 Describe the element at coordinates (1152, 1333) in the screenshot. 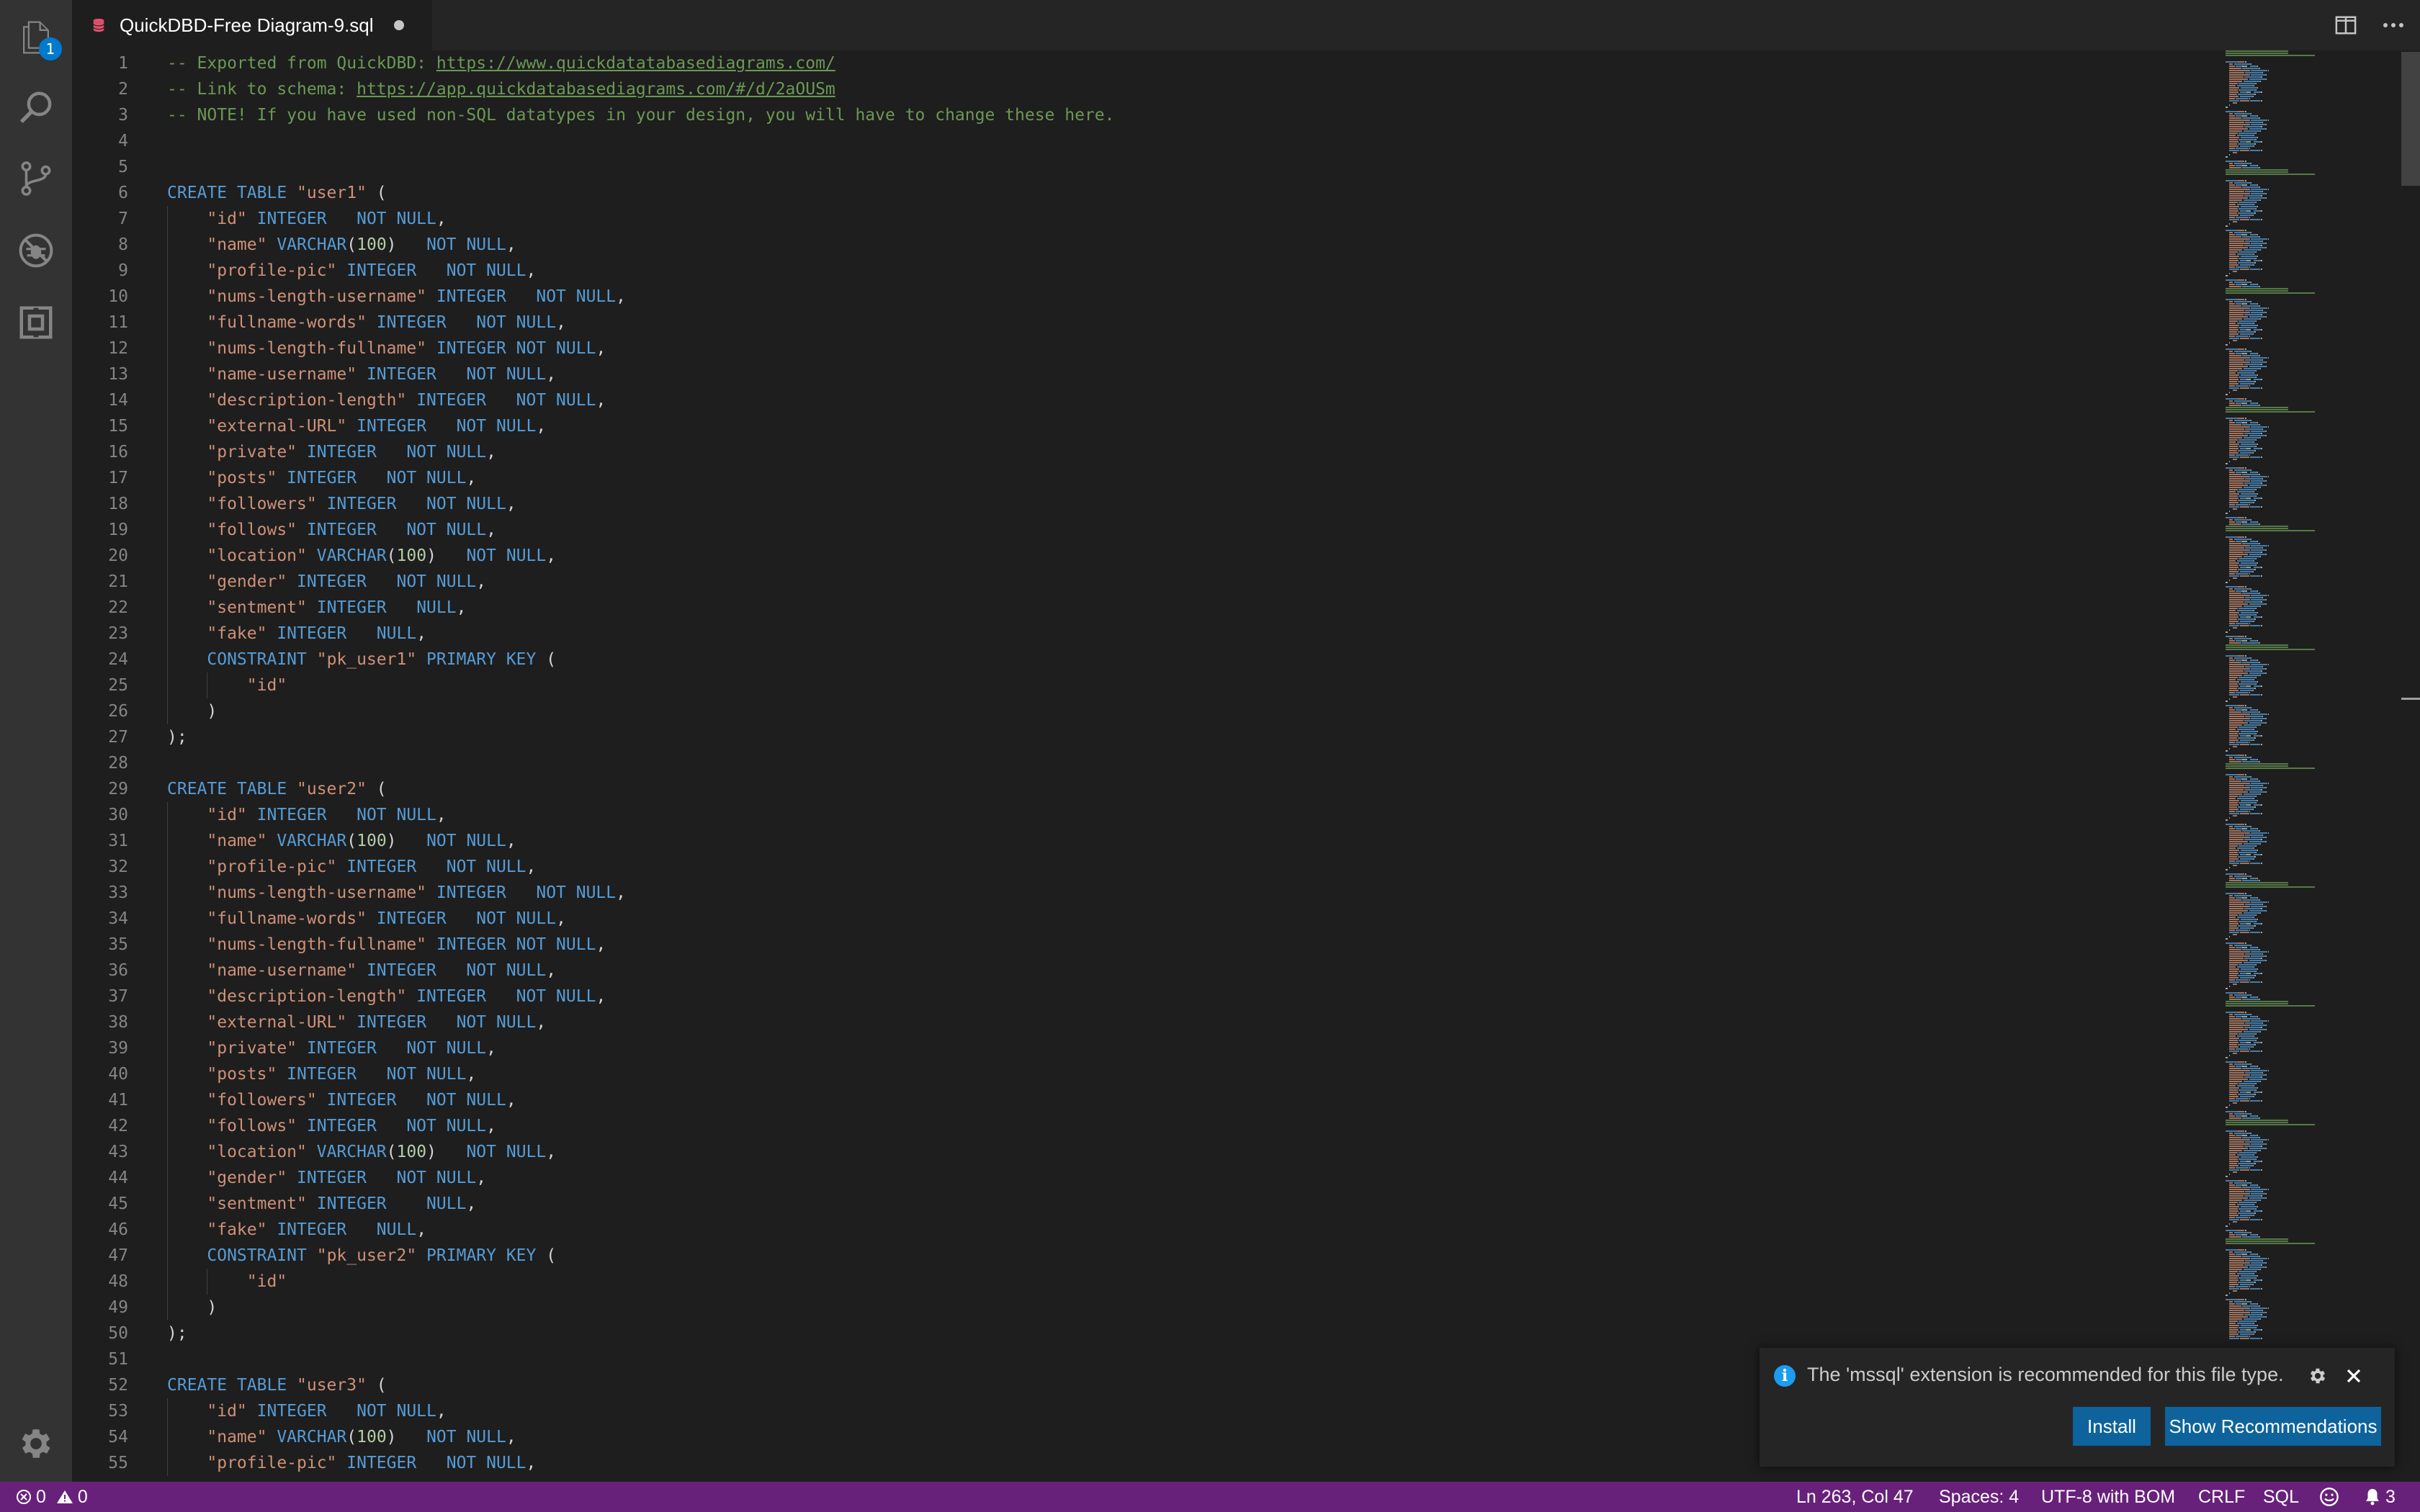

I see `code-line: 50);` at that location.